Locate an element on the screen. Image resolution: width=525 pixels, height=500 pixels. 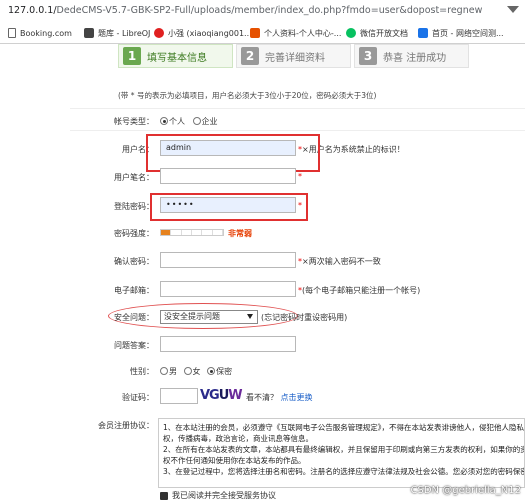
grid-icon is located at coordinates (423, 33).